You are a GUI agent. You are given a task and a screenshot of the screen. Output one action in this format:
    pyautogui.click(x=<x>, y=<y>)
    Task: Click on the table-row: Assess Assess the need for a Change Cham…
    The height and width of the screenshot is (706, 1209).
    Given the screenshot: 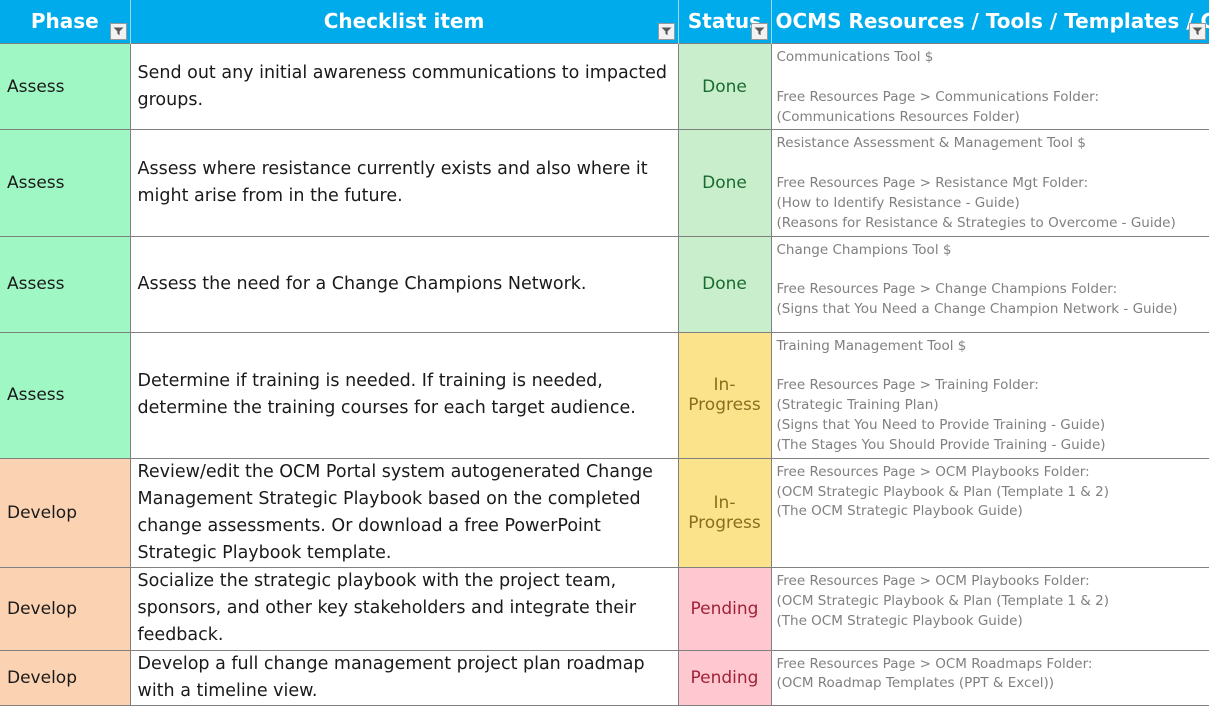 What is the action you would take?
    pyautogui.click(x=604, y=284)
    